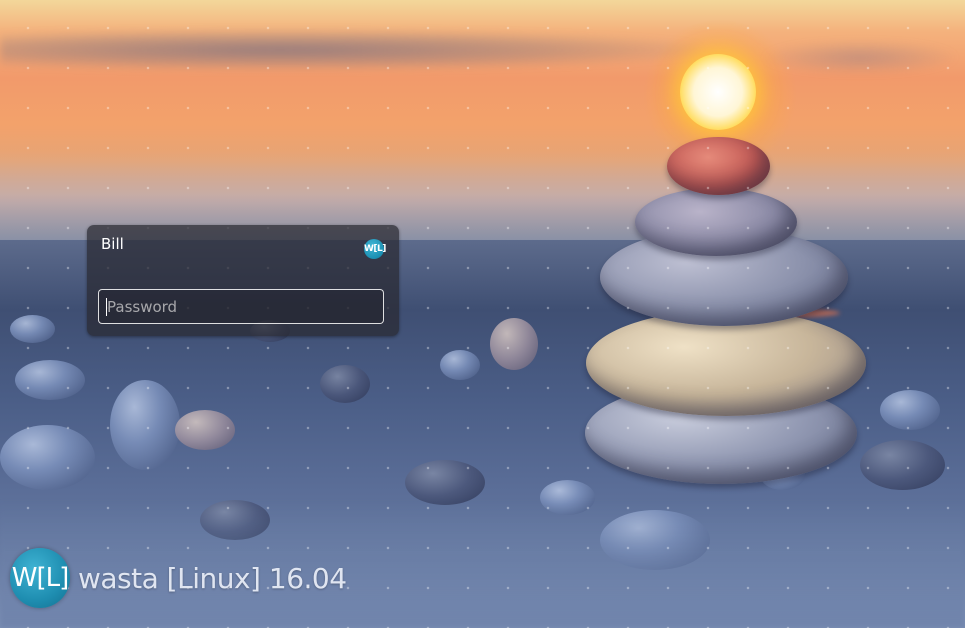 This screenshot has height=628, width=965. What do you see at coordinates (243, 280) in the screenshot?
I see `login-box: Bill W[L]` at bounding box center [243, 280].